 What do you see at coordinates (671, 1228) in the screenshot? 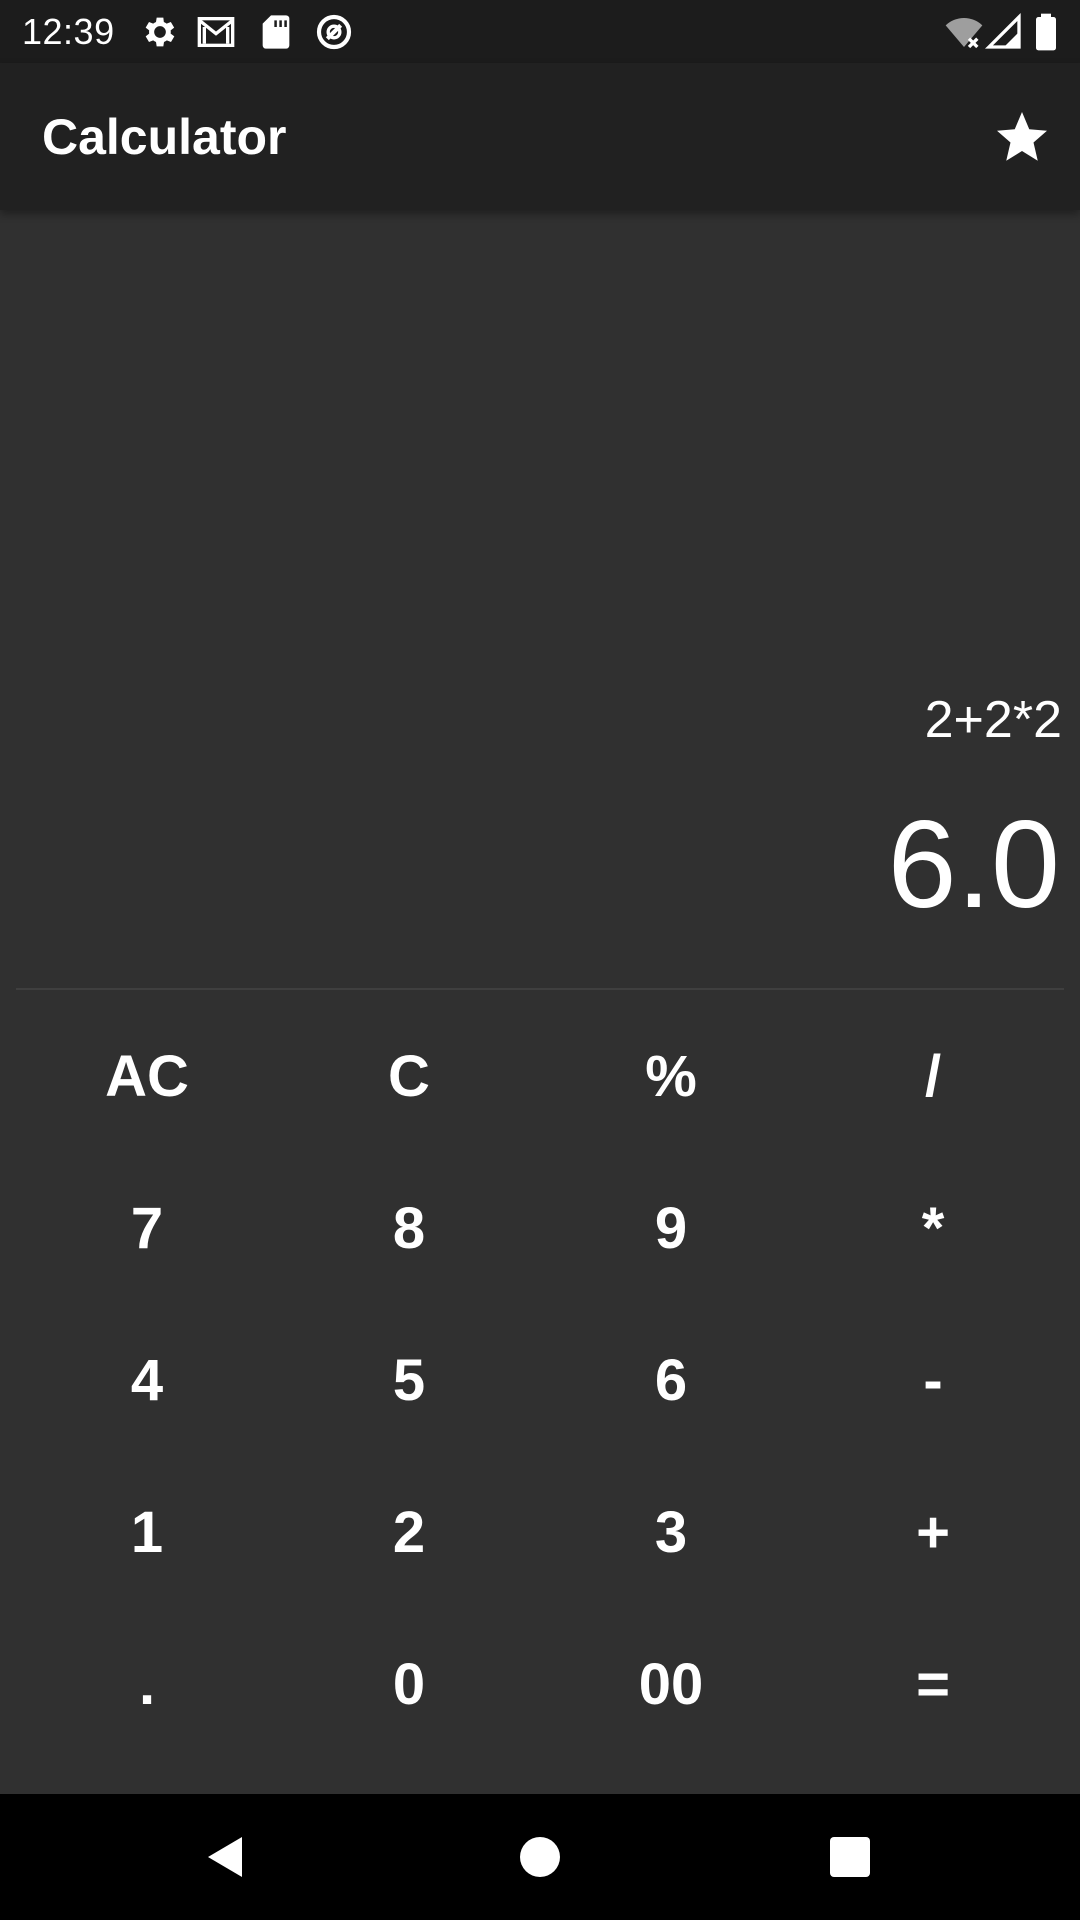
I see `key-9: 9` at bounding box center [671, 1228].